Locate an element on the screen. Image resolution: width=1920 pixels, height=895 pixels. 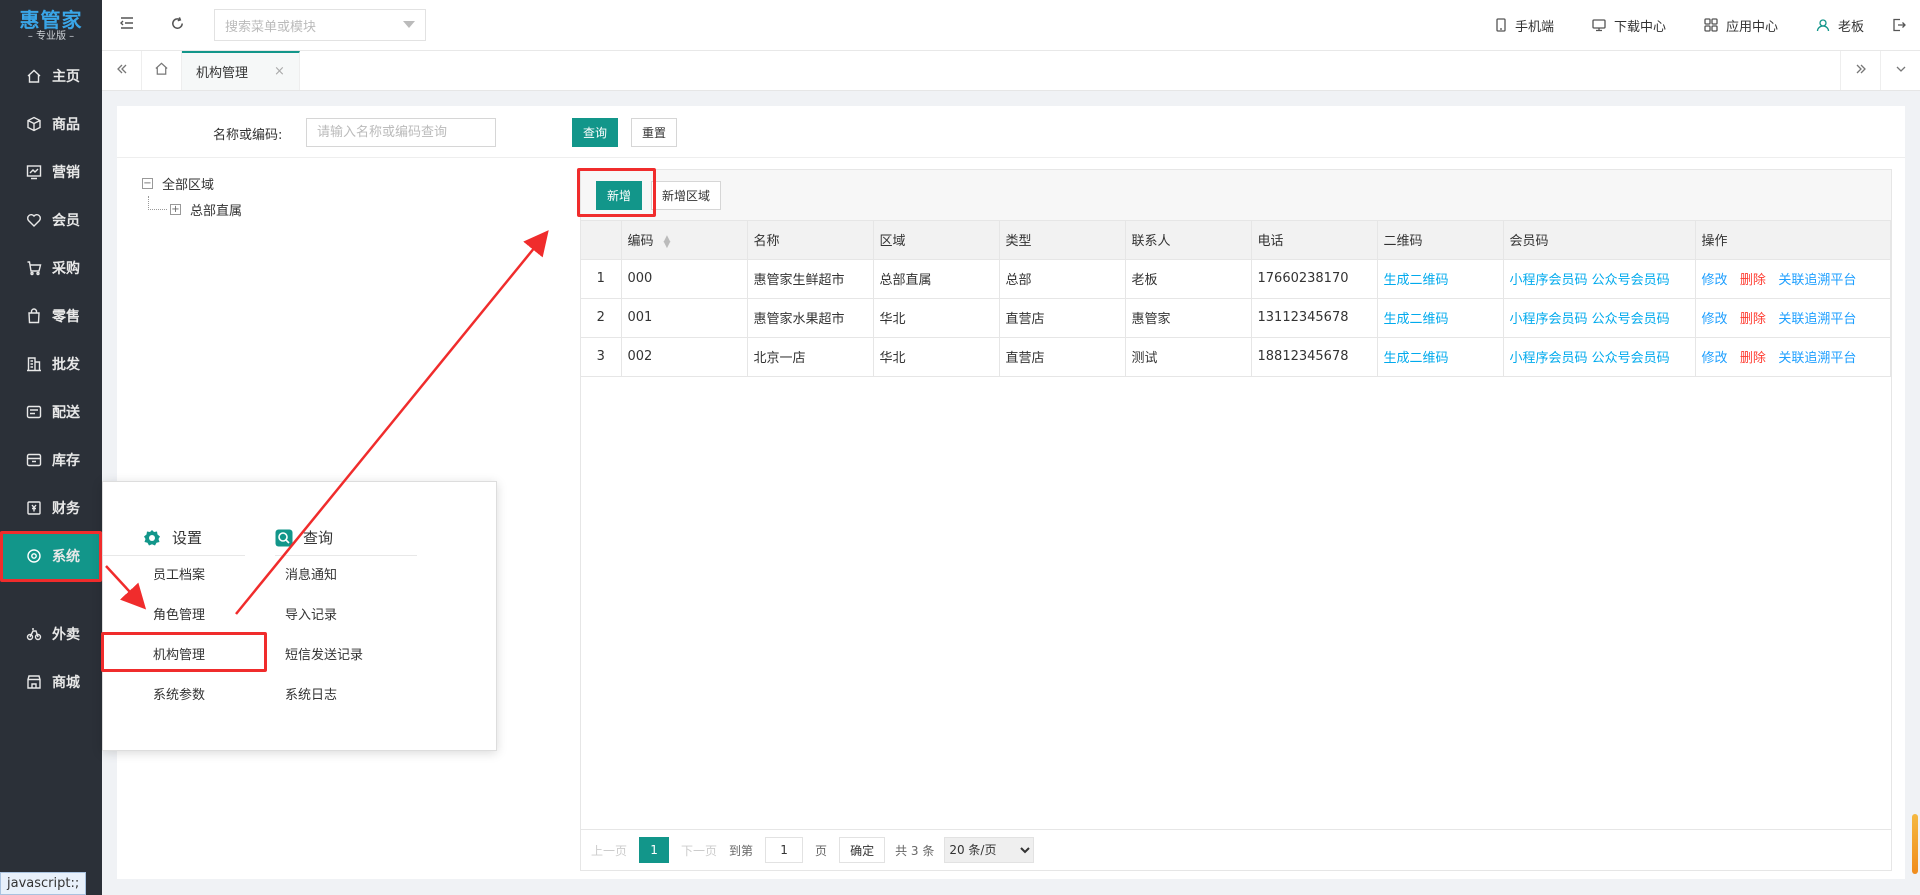
sidebar-item-takeout: 外卖 is located at coordinates (51, 634).